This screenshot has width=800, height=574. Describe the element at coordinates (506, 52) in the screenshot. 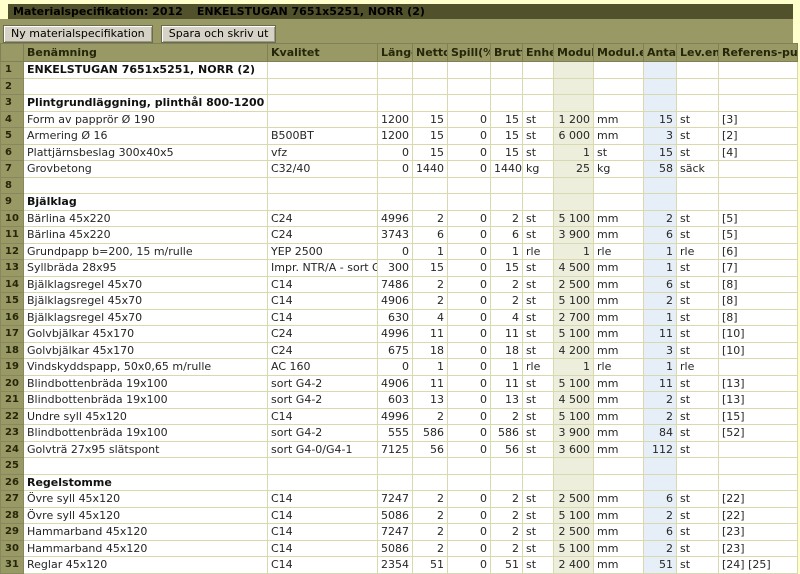

I see `col-header-brutto: Brutto` at that location.